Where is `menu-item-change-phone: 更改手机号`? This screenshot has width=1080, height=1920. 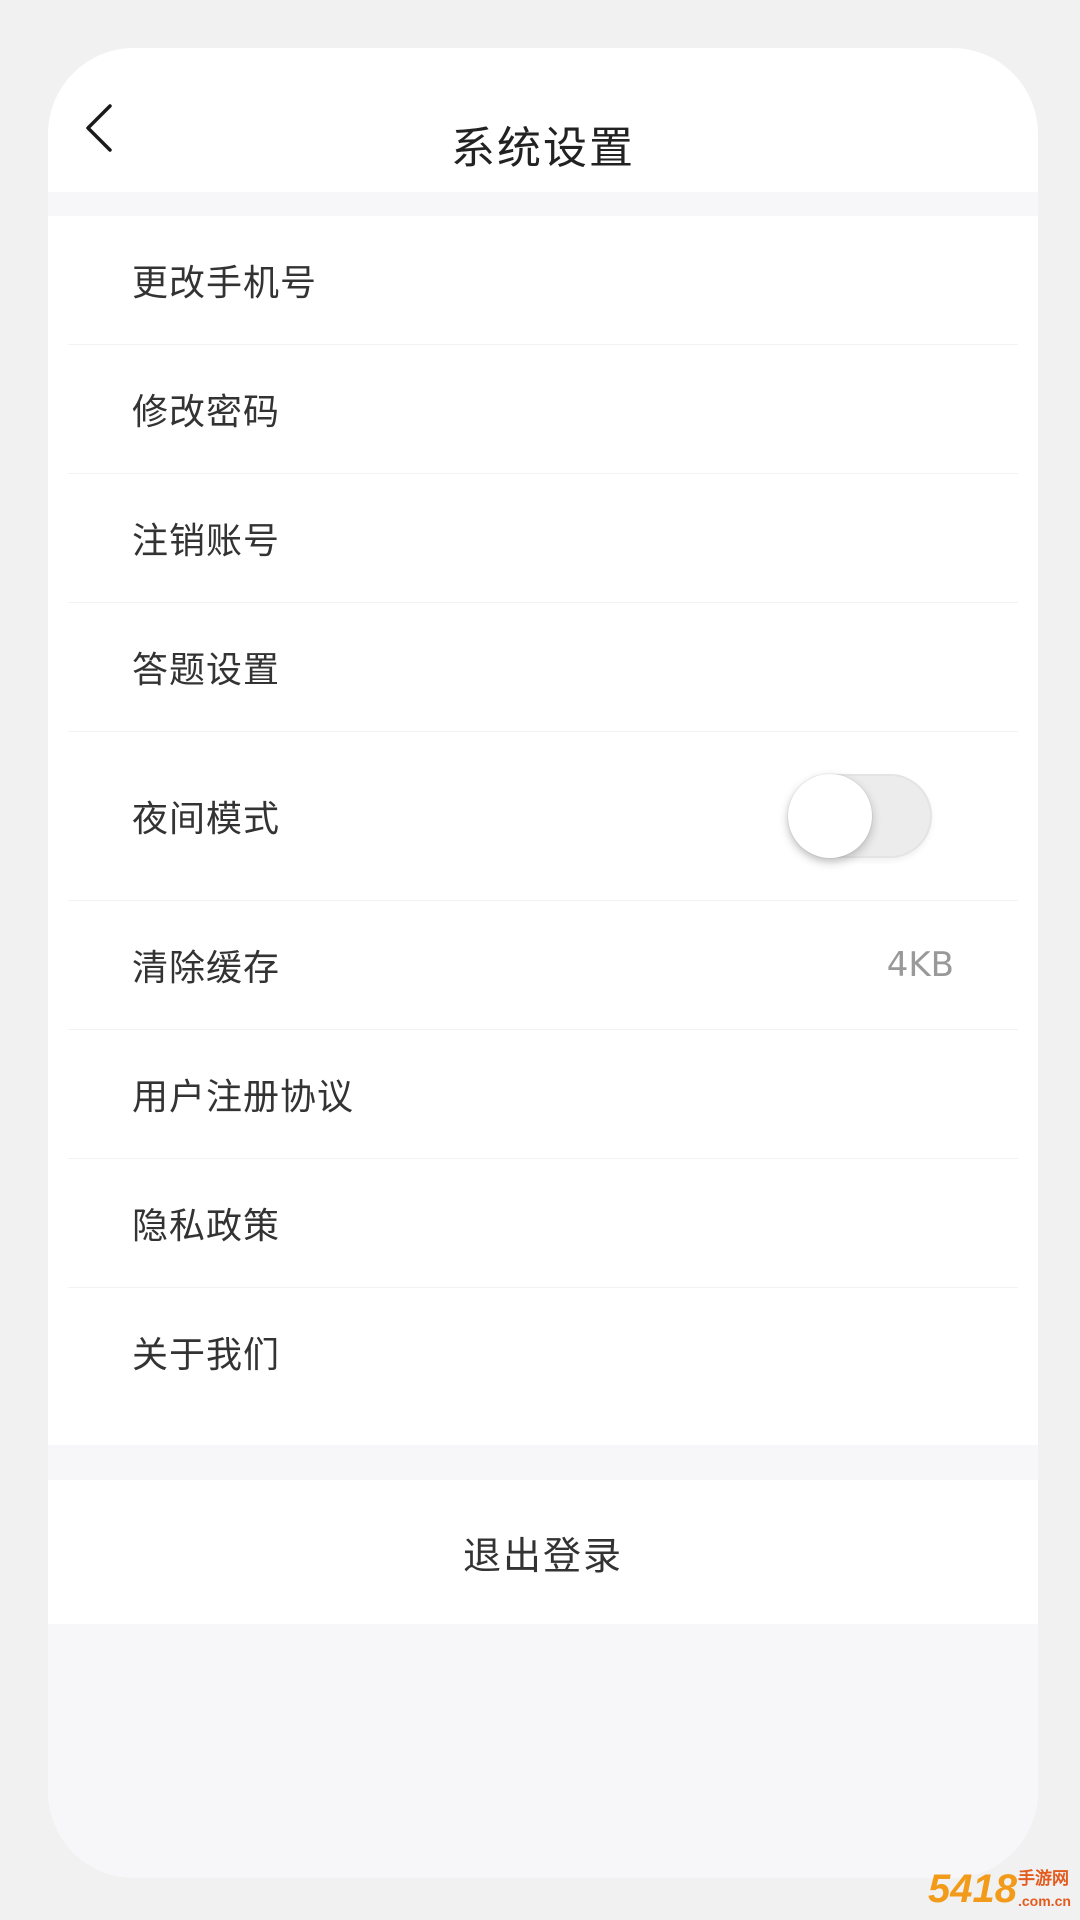
menu-item-change-phone: 更改手机号 is located at coordinates (543, 280).